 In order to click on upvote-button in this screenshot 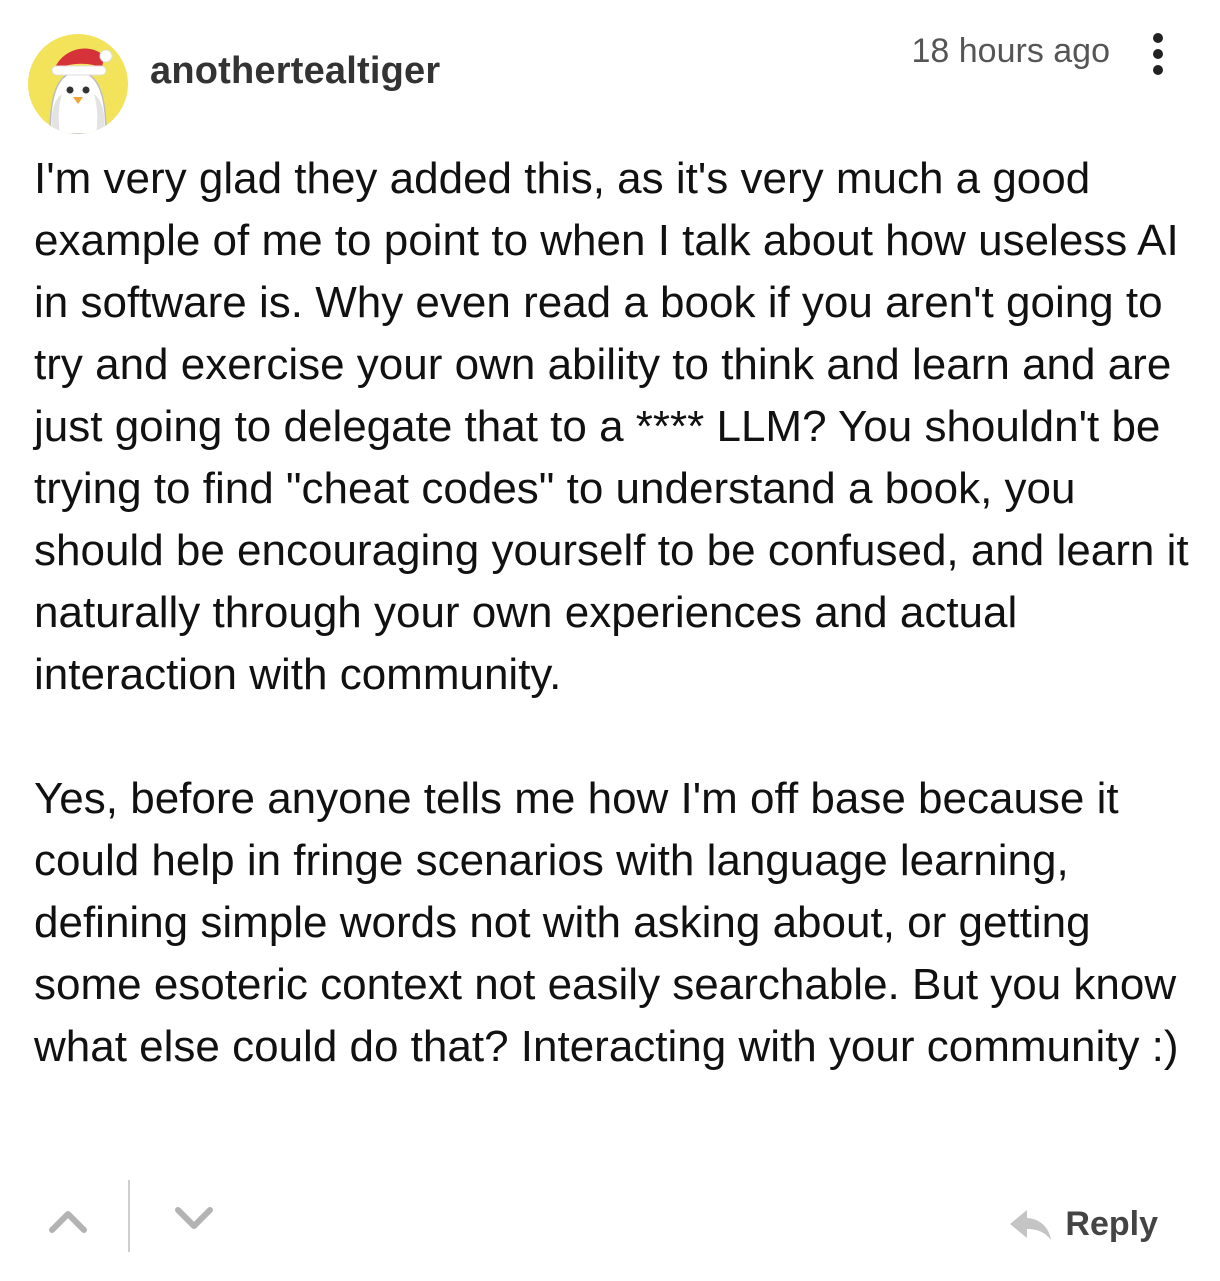, I will do `click(68, 1218)`.